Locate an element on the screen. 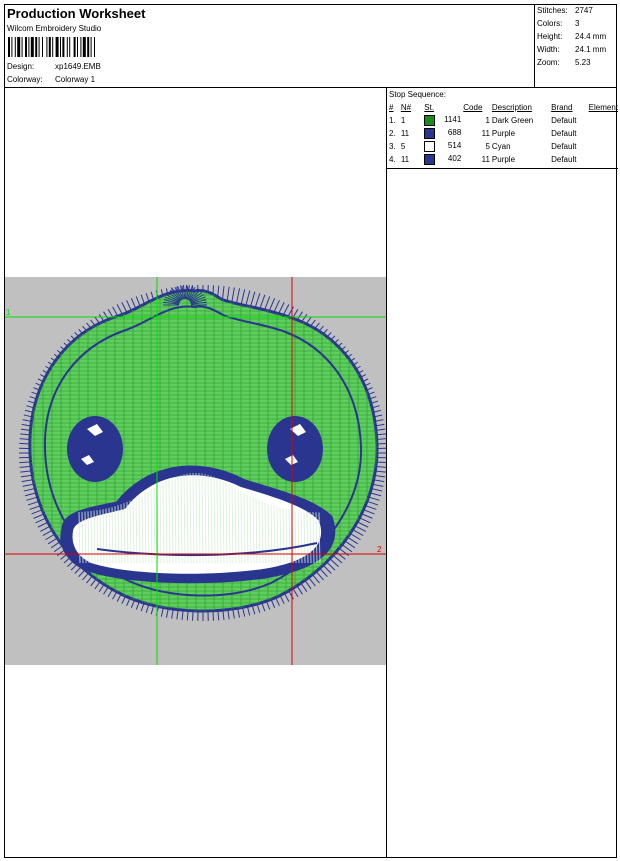 The height and width of the screenshot is (861, 620). design-file-row: Design: xp1649.EMB is located at coordinates (54, 66).